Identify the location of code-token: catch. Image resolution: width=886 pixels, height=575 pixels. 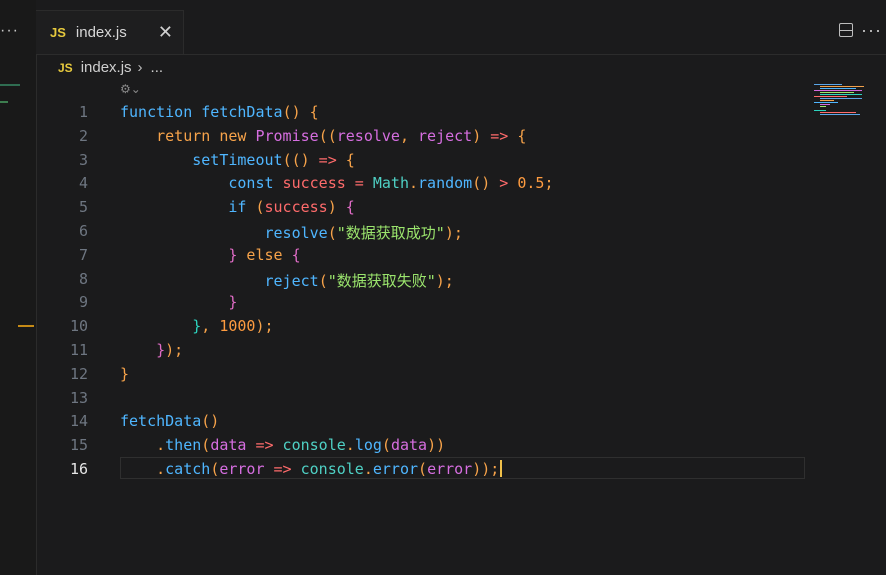
(188, 469).